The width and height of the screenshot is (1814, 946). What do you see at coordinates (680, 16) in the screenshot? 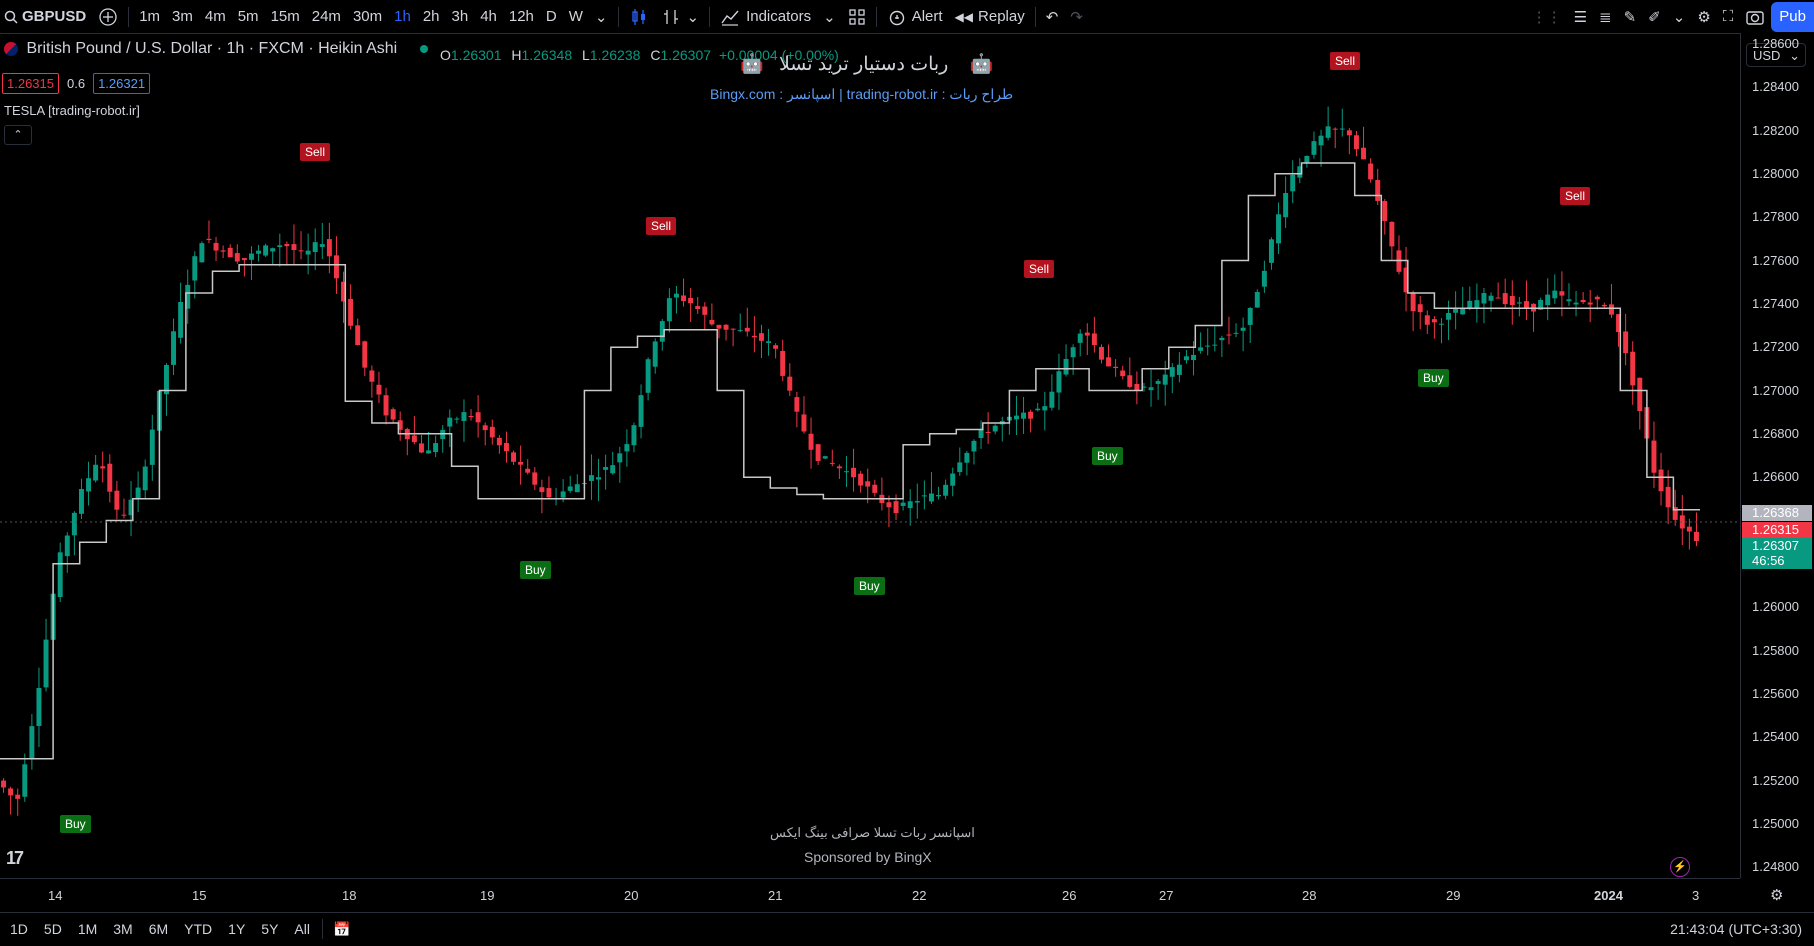
I see `bar-style-button: ⌄` at bounding box center [680, 16].